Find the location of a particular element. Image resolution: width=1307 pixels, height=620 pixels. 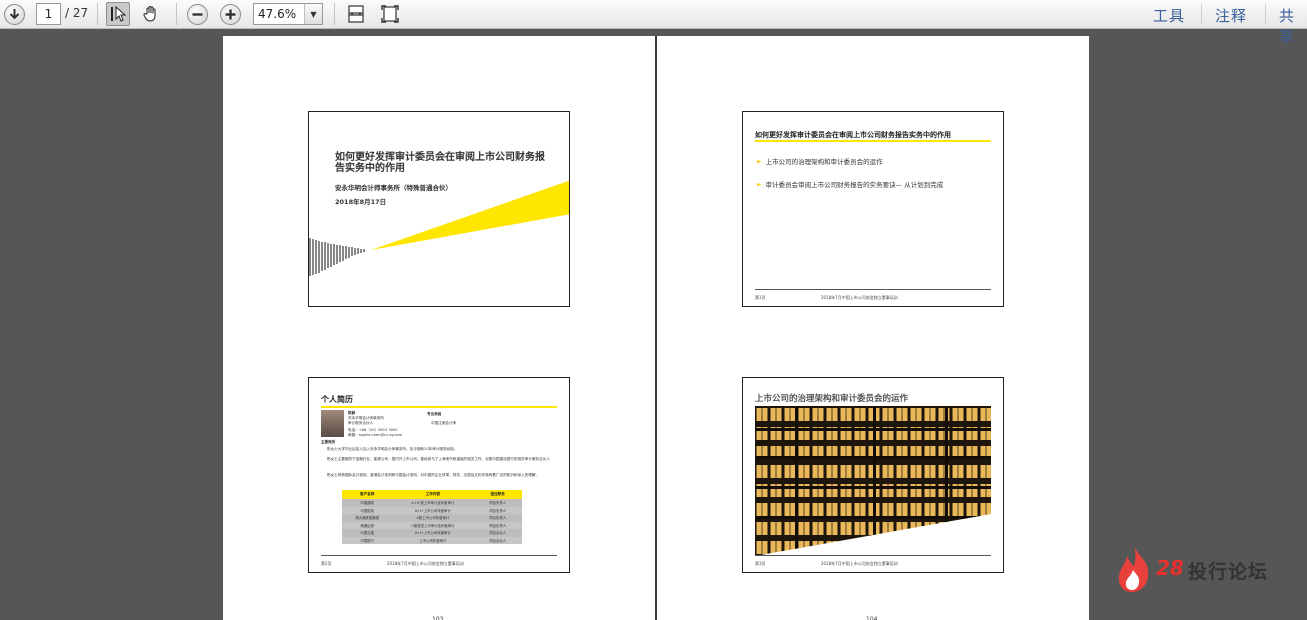

table-cell: 中国国电 is located at coordinates (367, 510).